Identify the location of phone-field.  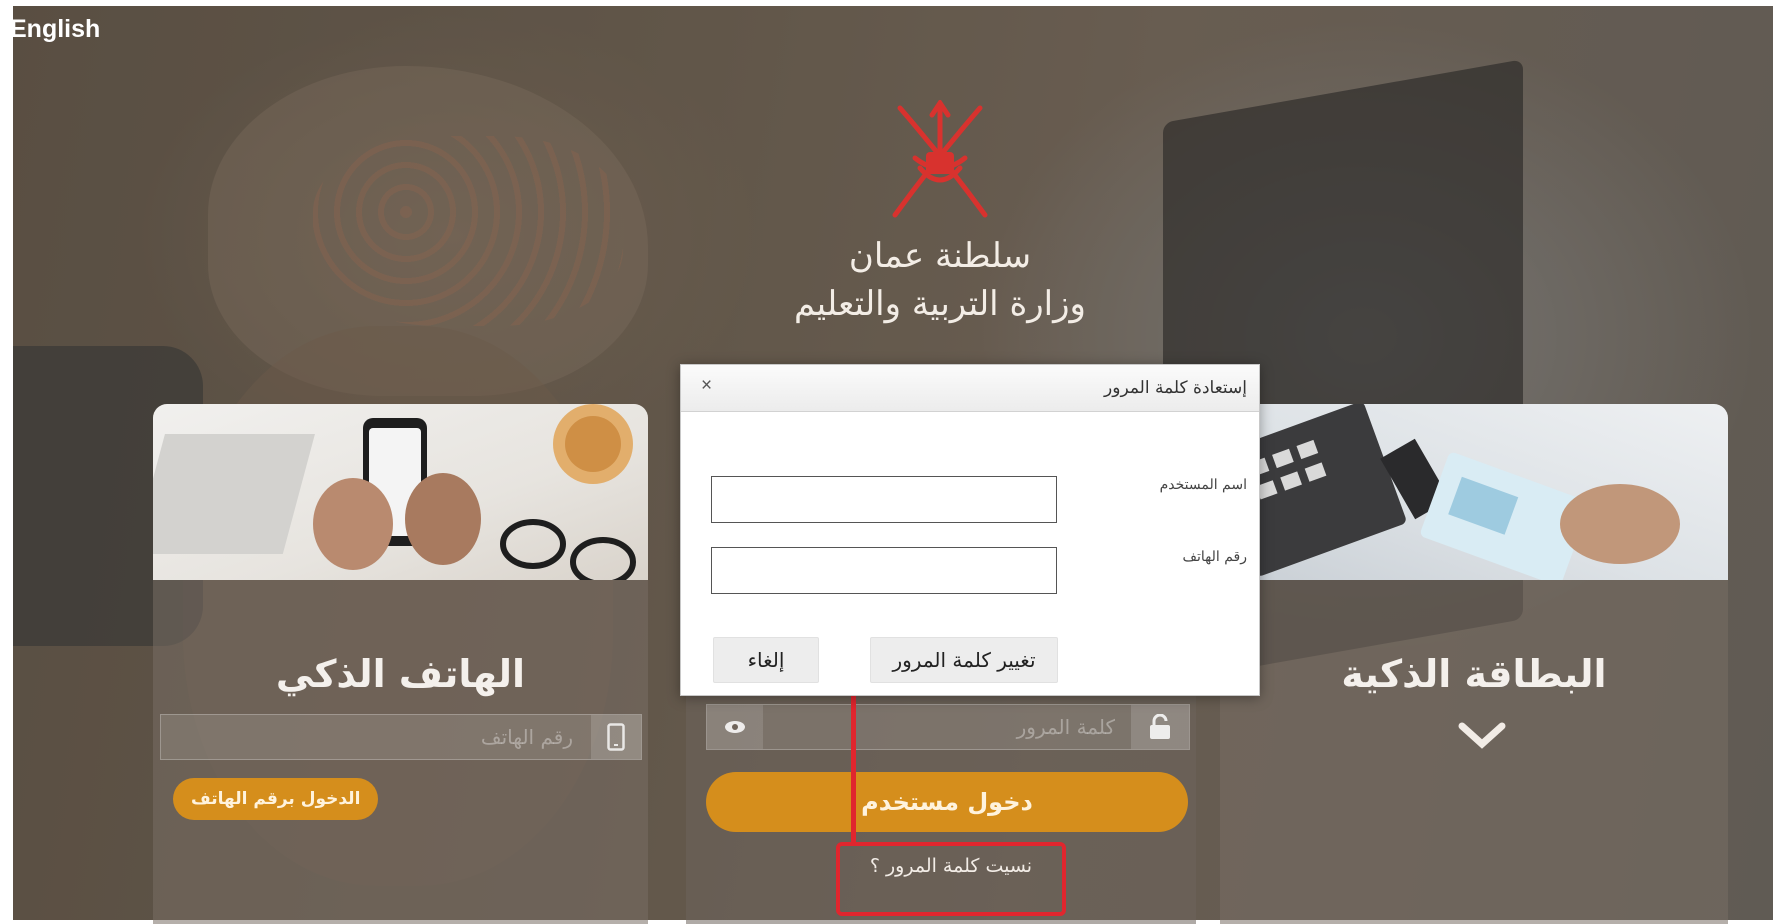
(884, 570).